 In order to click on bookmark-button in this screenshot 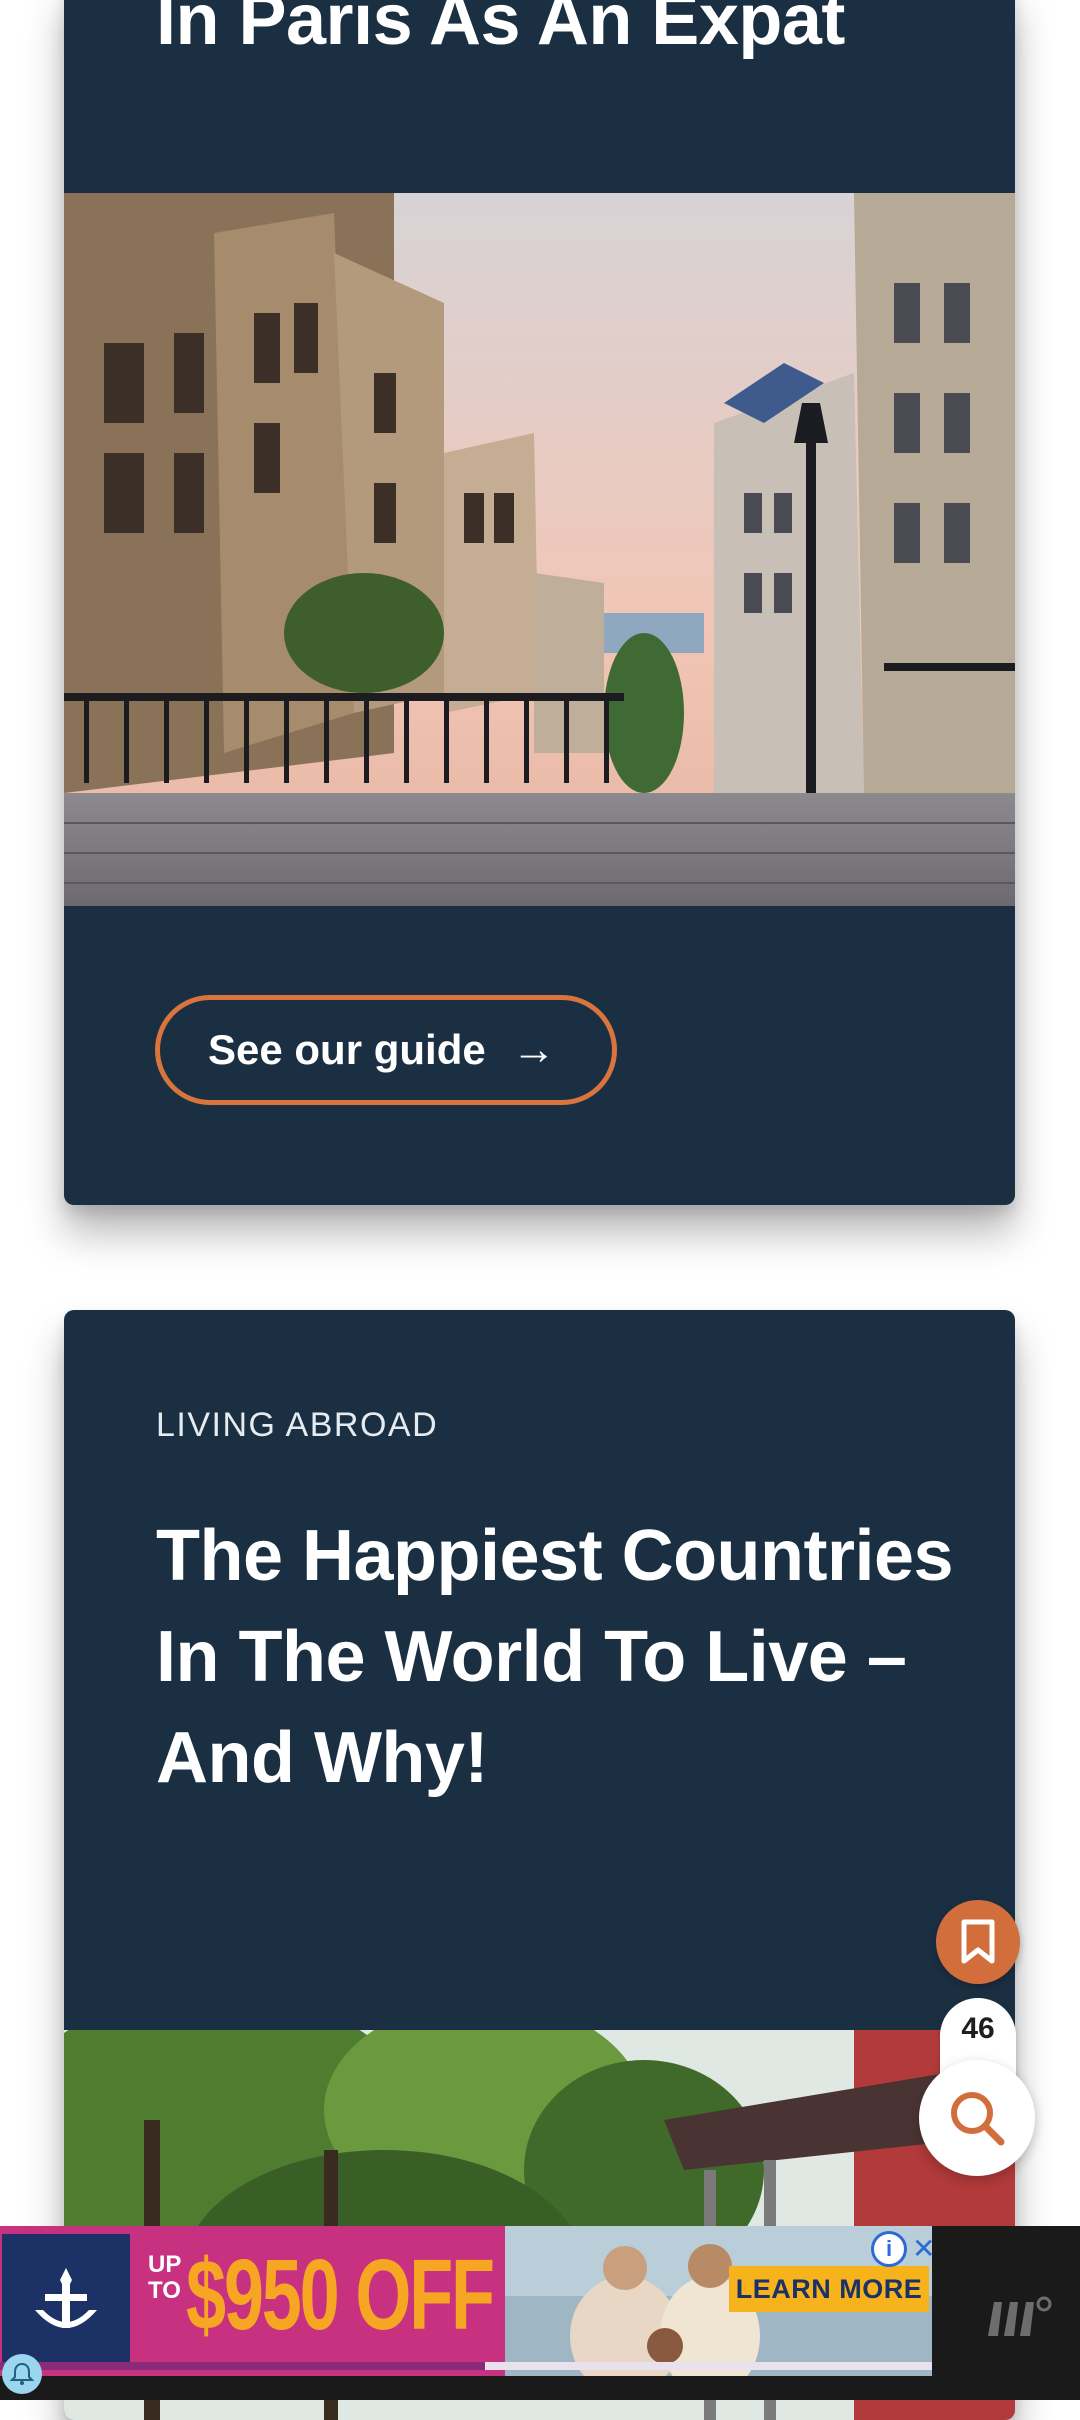, I will do `click(978, 1942)`.